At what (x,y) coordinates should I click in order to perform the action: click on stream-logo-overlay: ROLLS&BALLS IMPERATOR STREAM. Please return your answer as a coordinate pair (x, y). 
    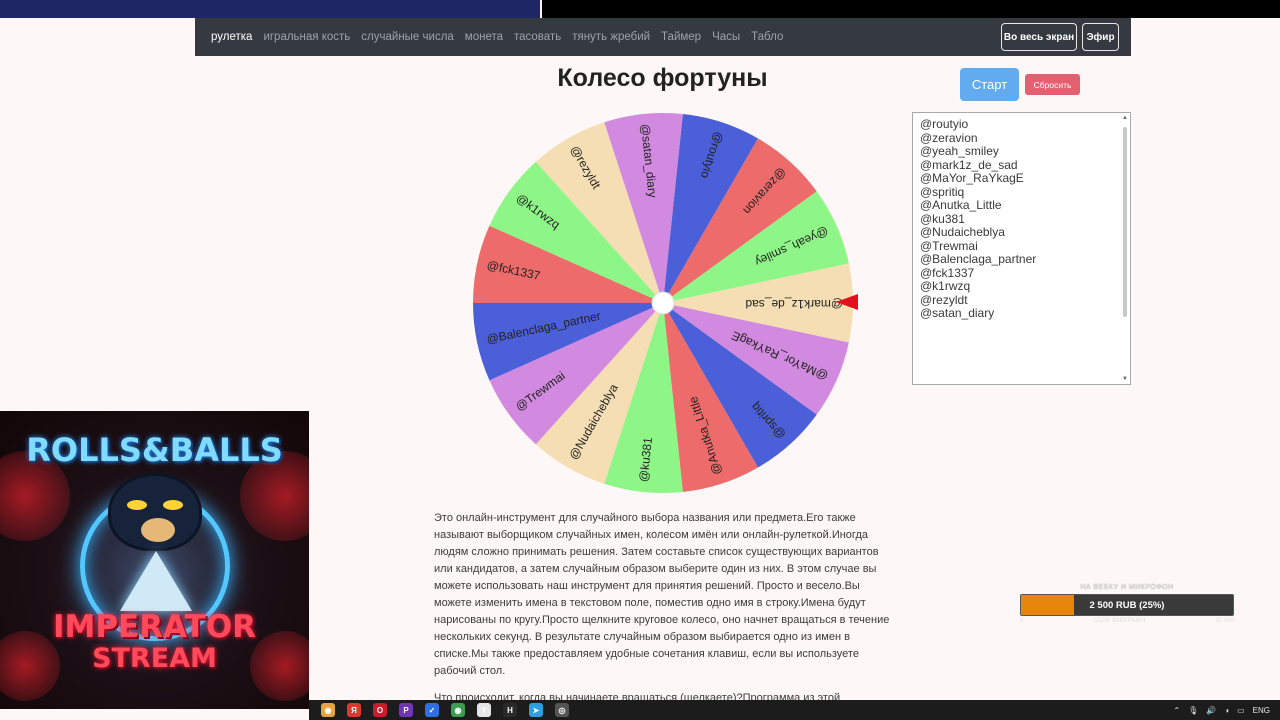
    Looking at the image, I should click on (154, 560).